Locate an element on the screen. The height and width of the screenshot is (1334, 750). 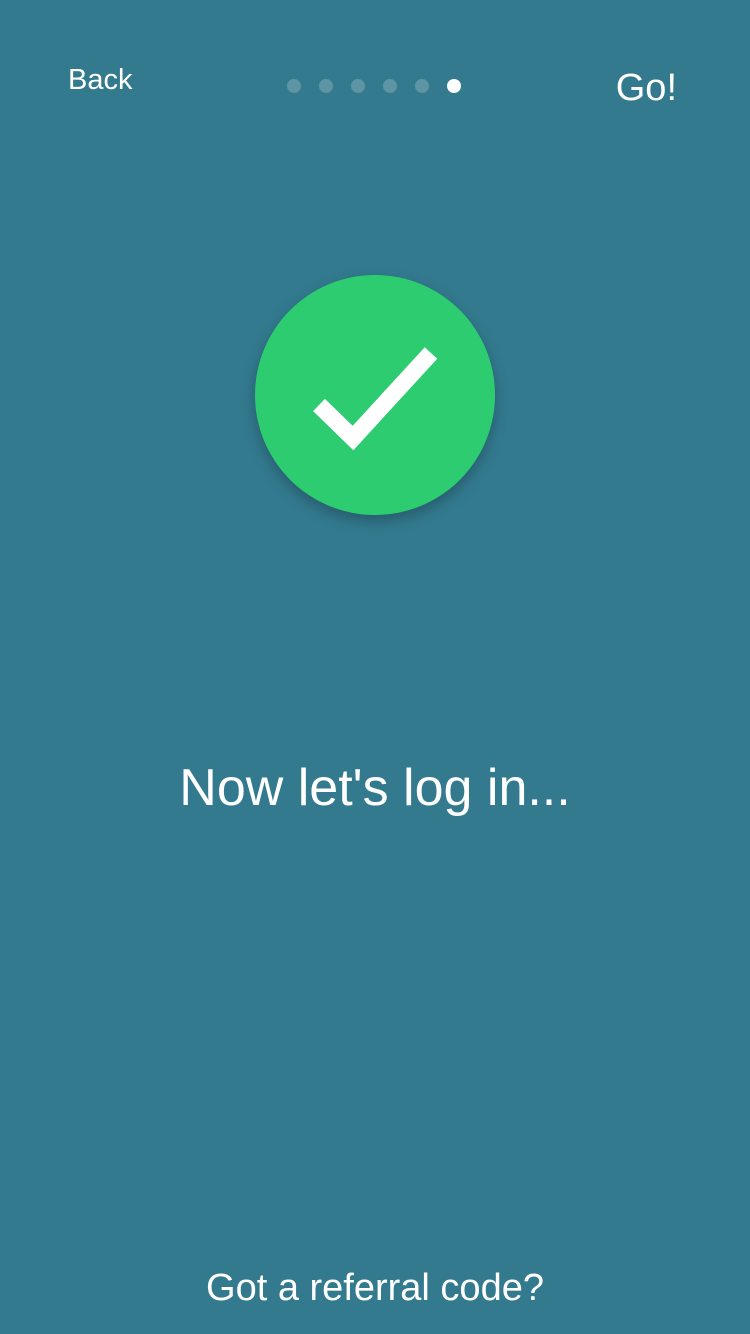
go-button: Go! is located at coordinates (646, 88).